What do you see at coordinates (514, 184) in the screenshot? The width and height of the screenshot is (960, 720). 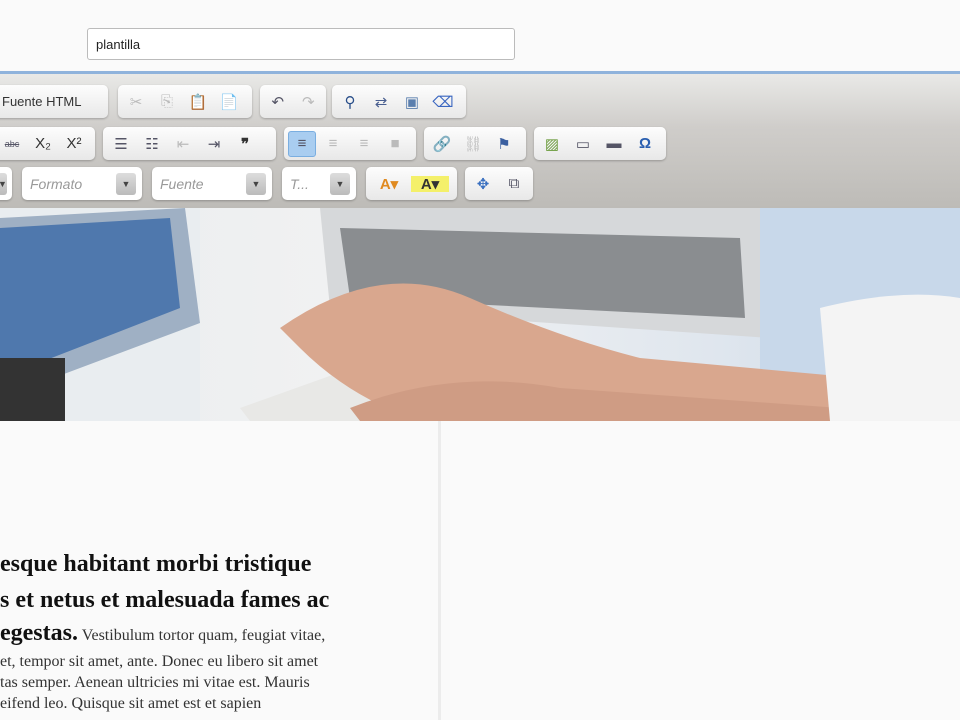 I see `show-blocks-icon: ⧉` at bounding box center [514, 184].